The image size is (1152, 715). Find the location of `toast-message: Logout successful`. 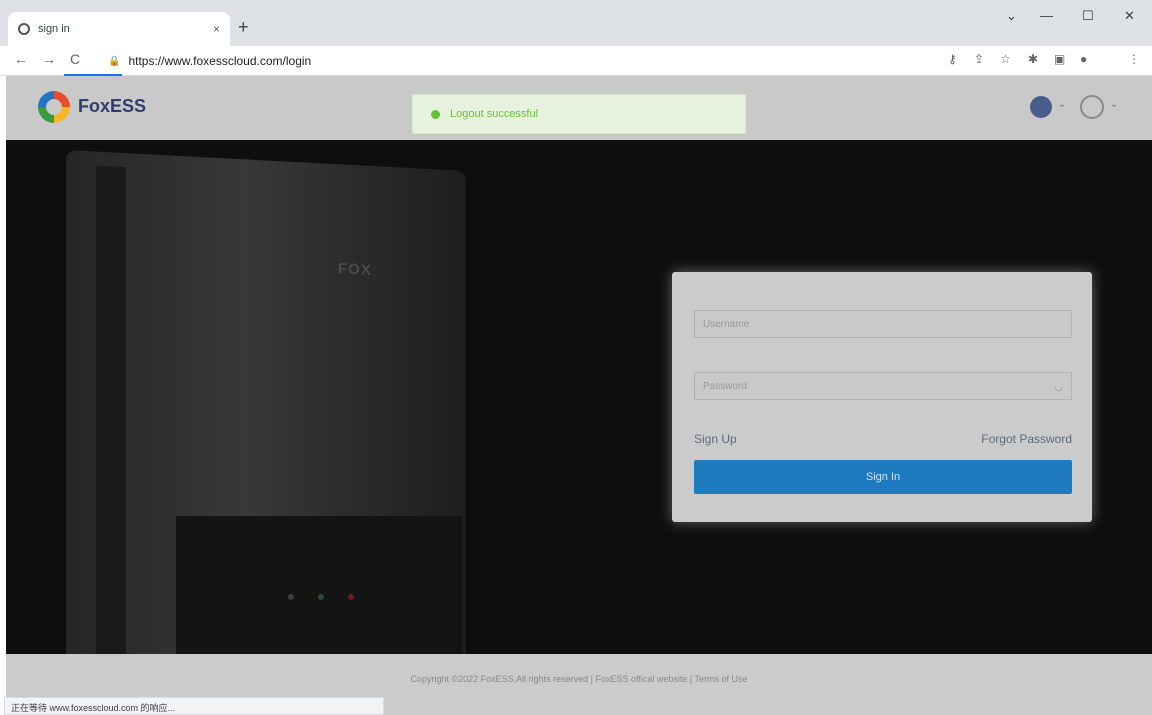

toast-message: Logout successful is located at coordinates (494, 114).